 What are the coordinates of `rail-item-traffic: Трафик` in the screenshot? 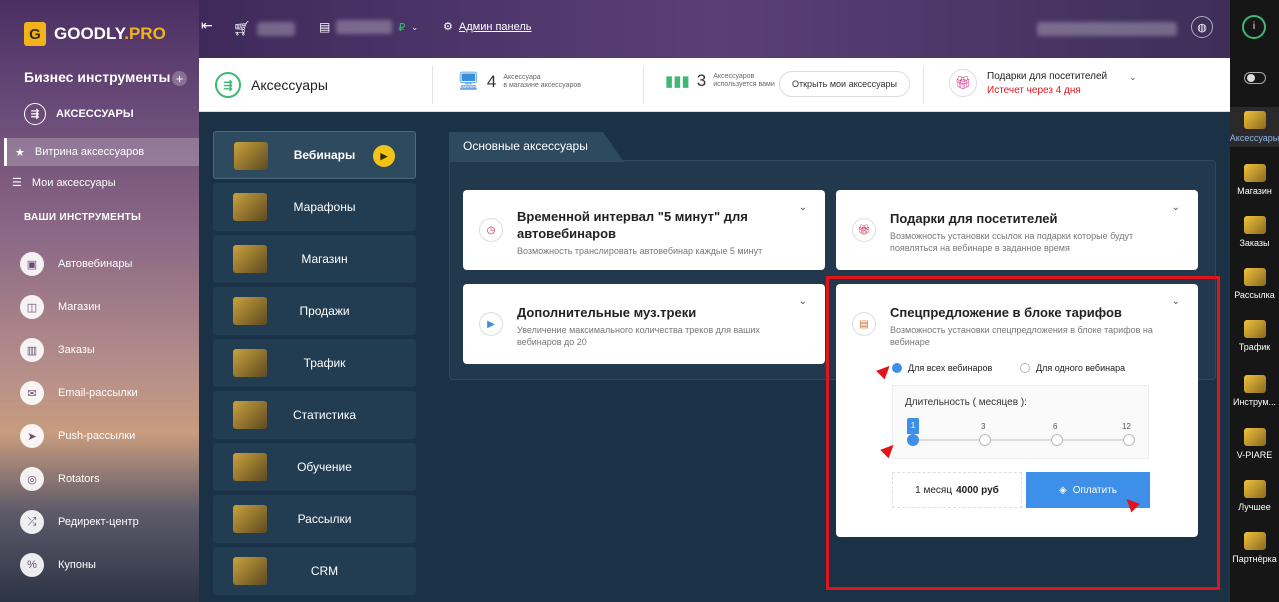 It's located at (1254, 336).